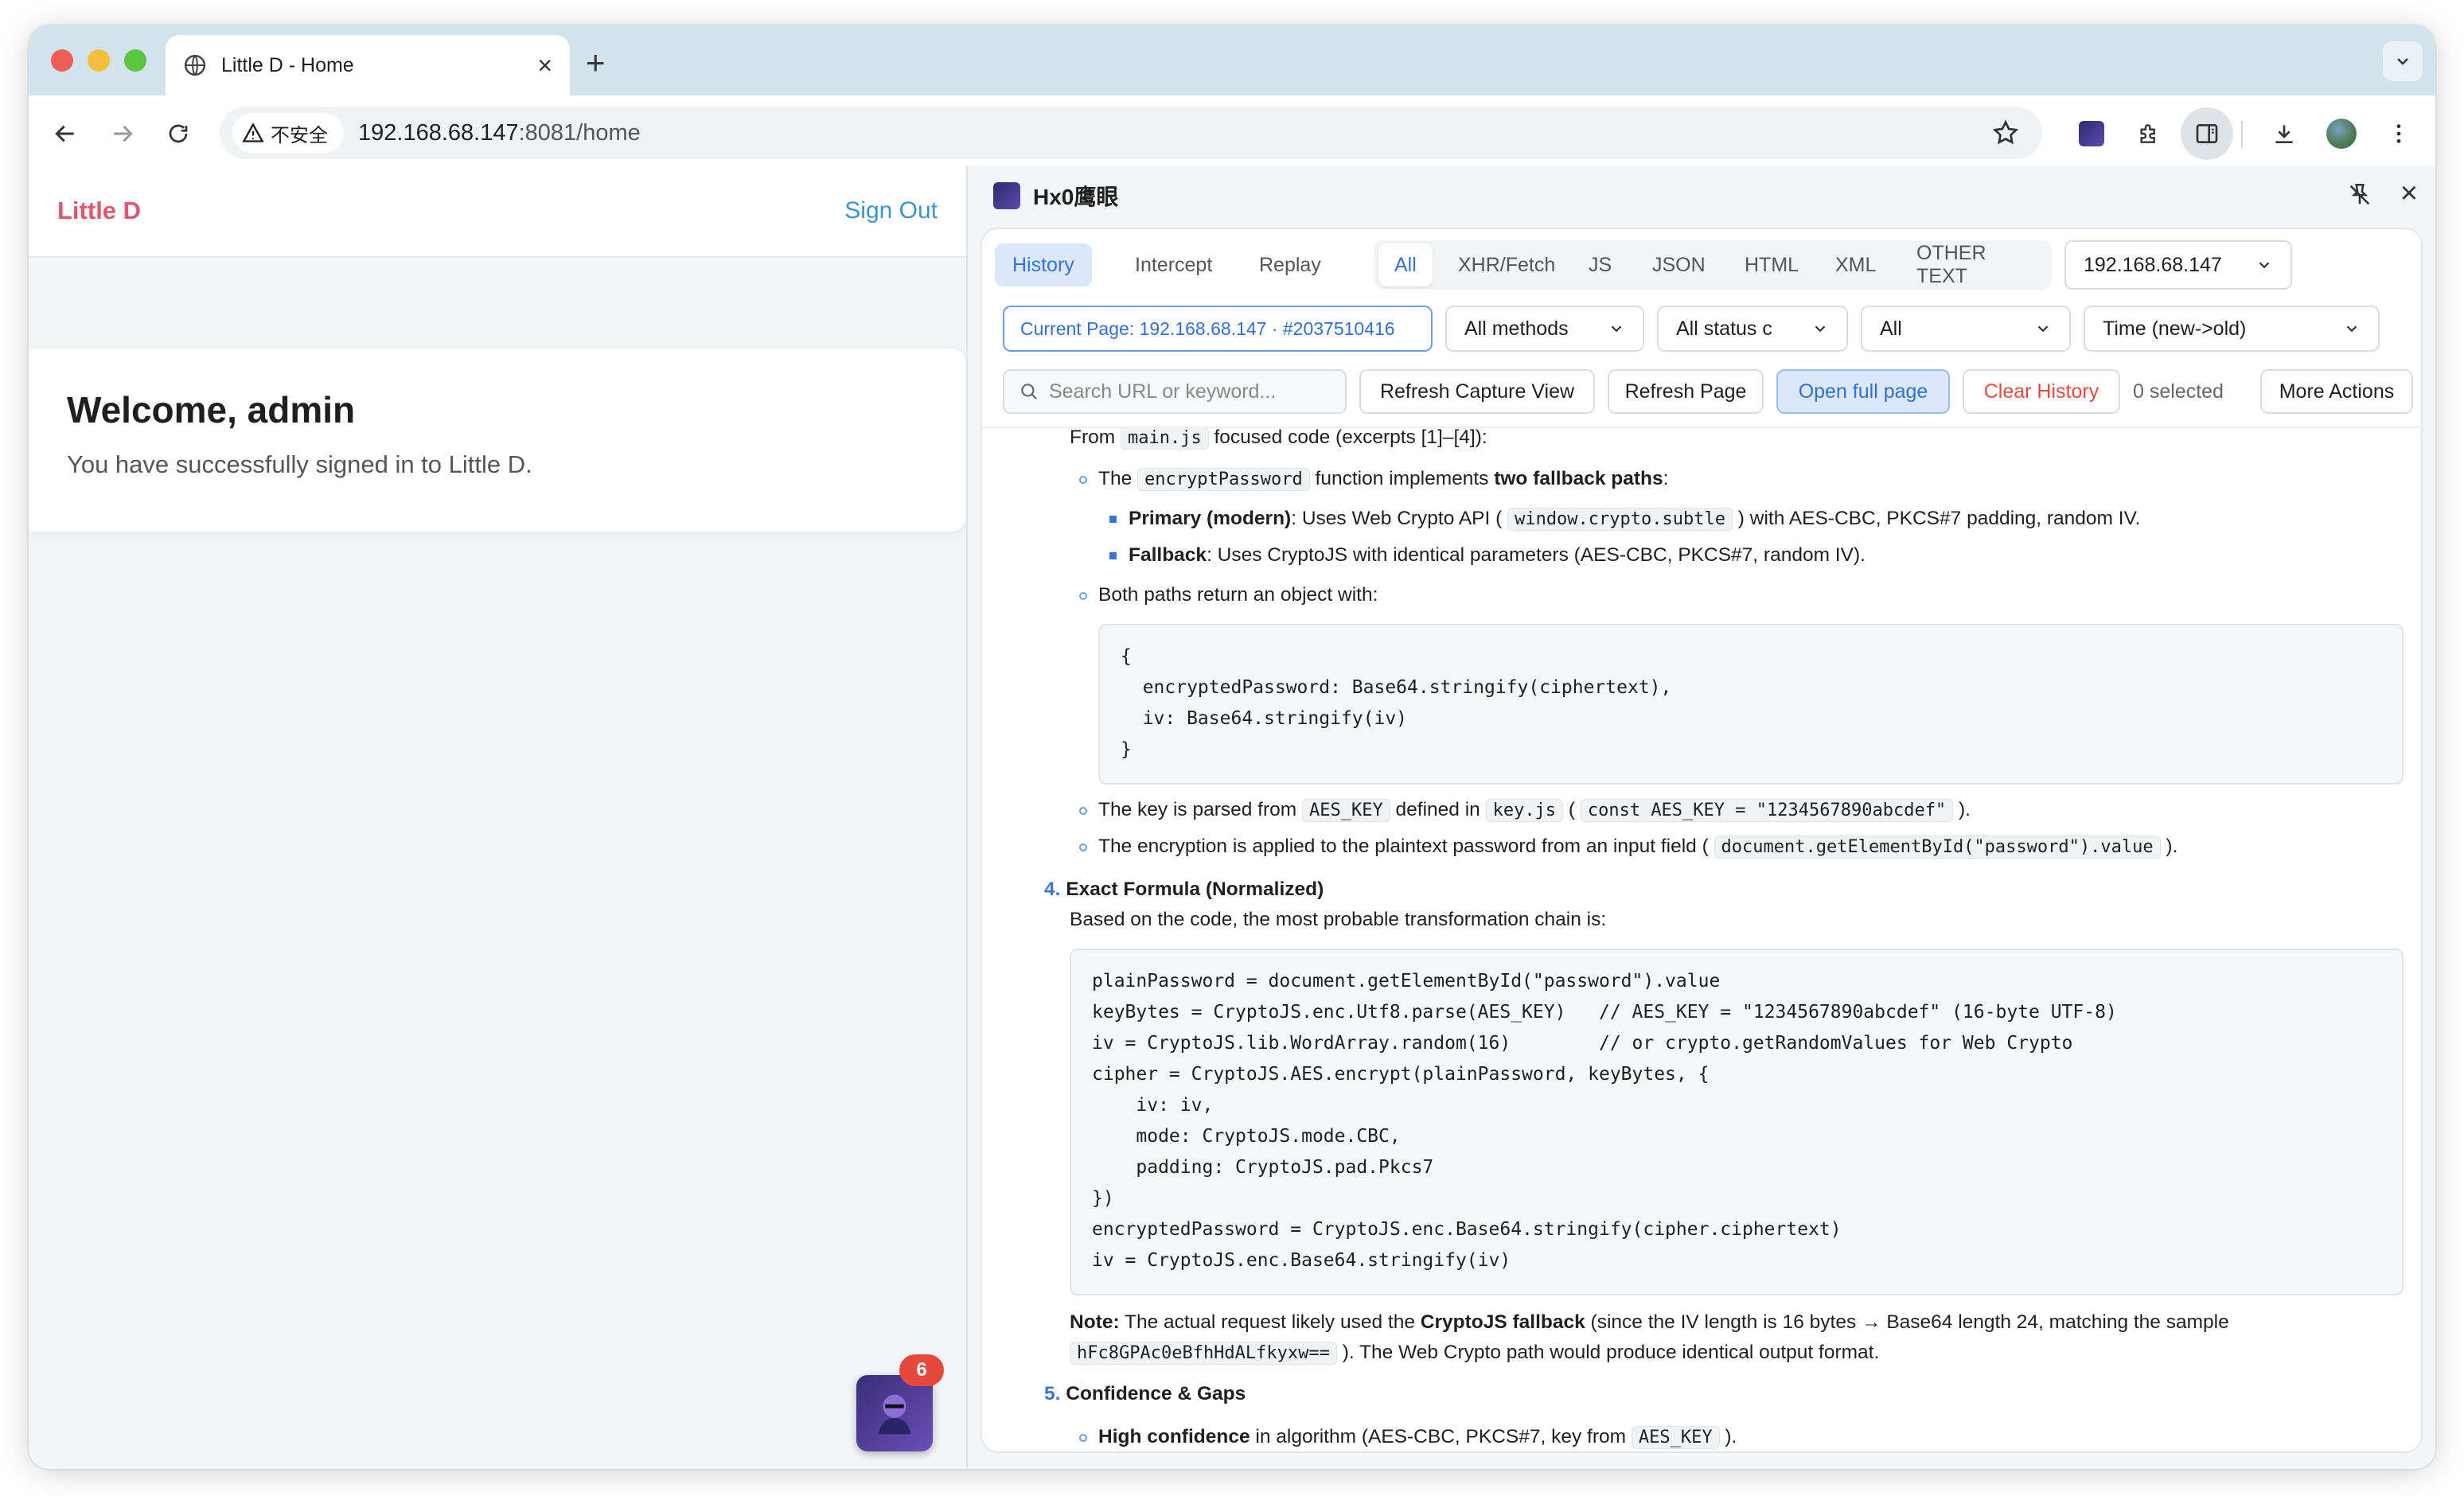 The image size is (2464, 1496). What do you see at coordinates (1029, 391) in the screenshot?
I see `search-icon` at bounding box center [1029, 391].